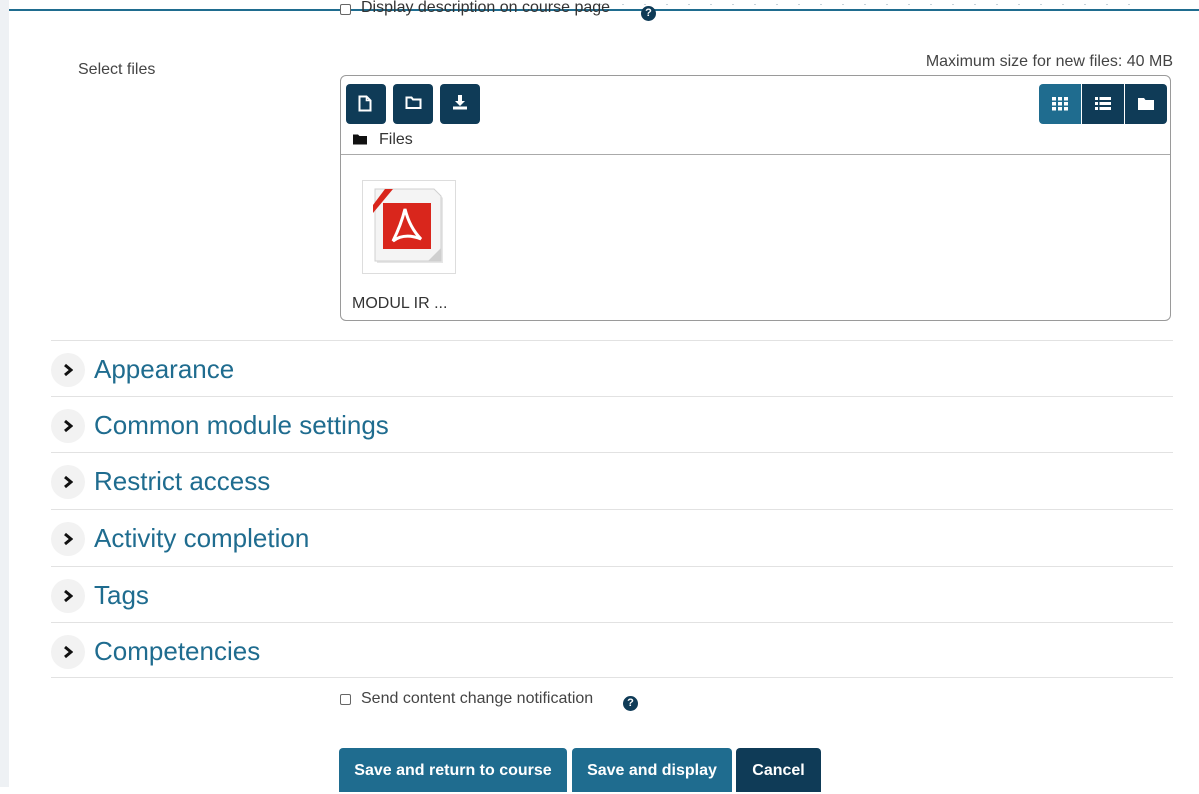  What do you see at coordinates (486, 8) in the screenshot?
I see `display-description-label: Display description on course page` at bounding box center [486, 8].